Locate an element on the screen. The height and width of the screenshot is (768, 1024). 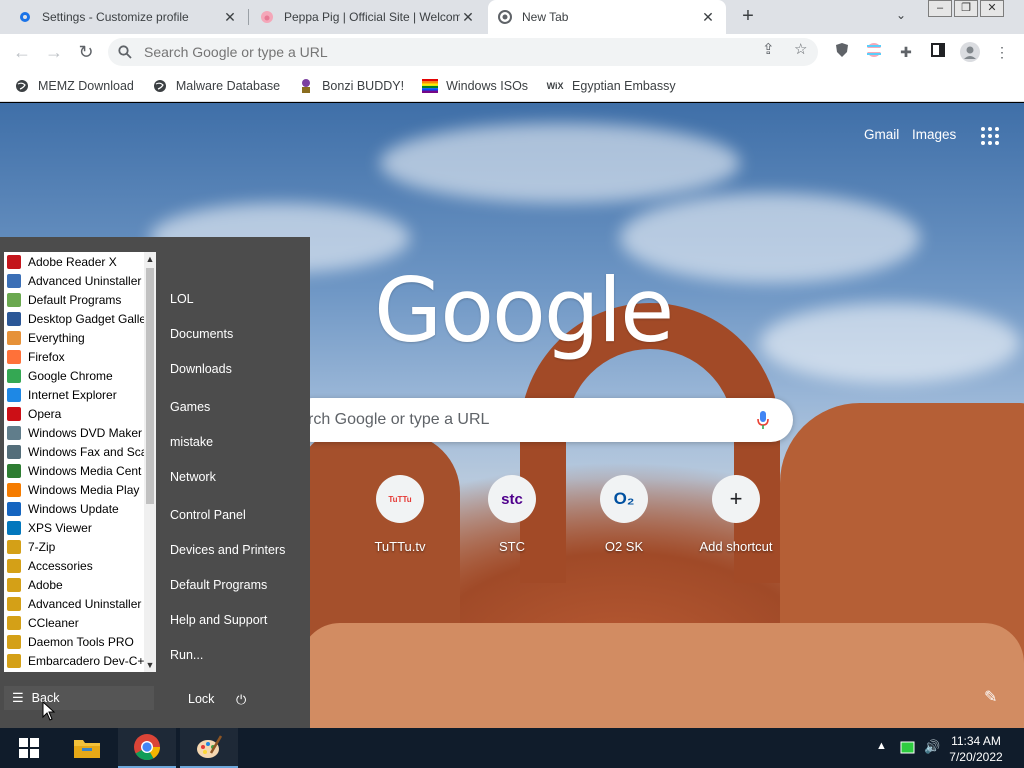
program-item: Windows Fax and Sca is located at coordinates (74, 451).